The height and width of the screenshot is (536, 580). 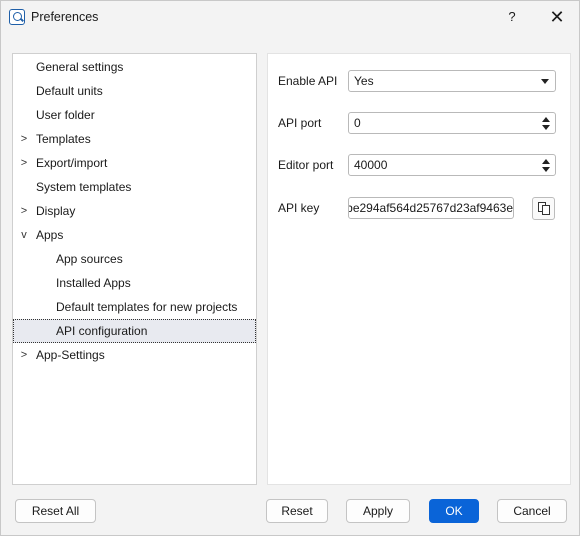 What do you see at coordinates (134, 283) in the screenshot?
I see `tree-item-installed-apps: Installed Apps` at bounding box center [134, 283].